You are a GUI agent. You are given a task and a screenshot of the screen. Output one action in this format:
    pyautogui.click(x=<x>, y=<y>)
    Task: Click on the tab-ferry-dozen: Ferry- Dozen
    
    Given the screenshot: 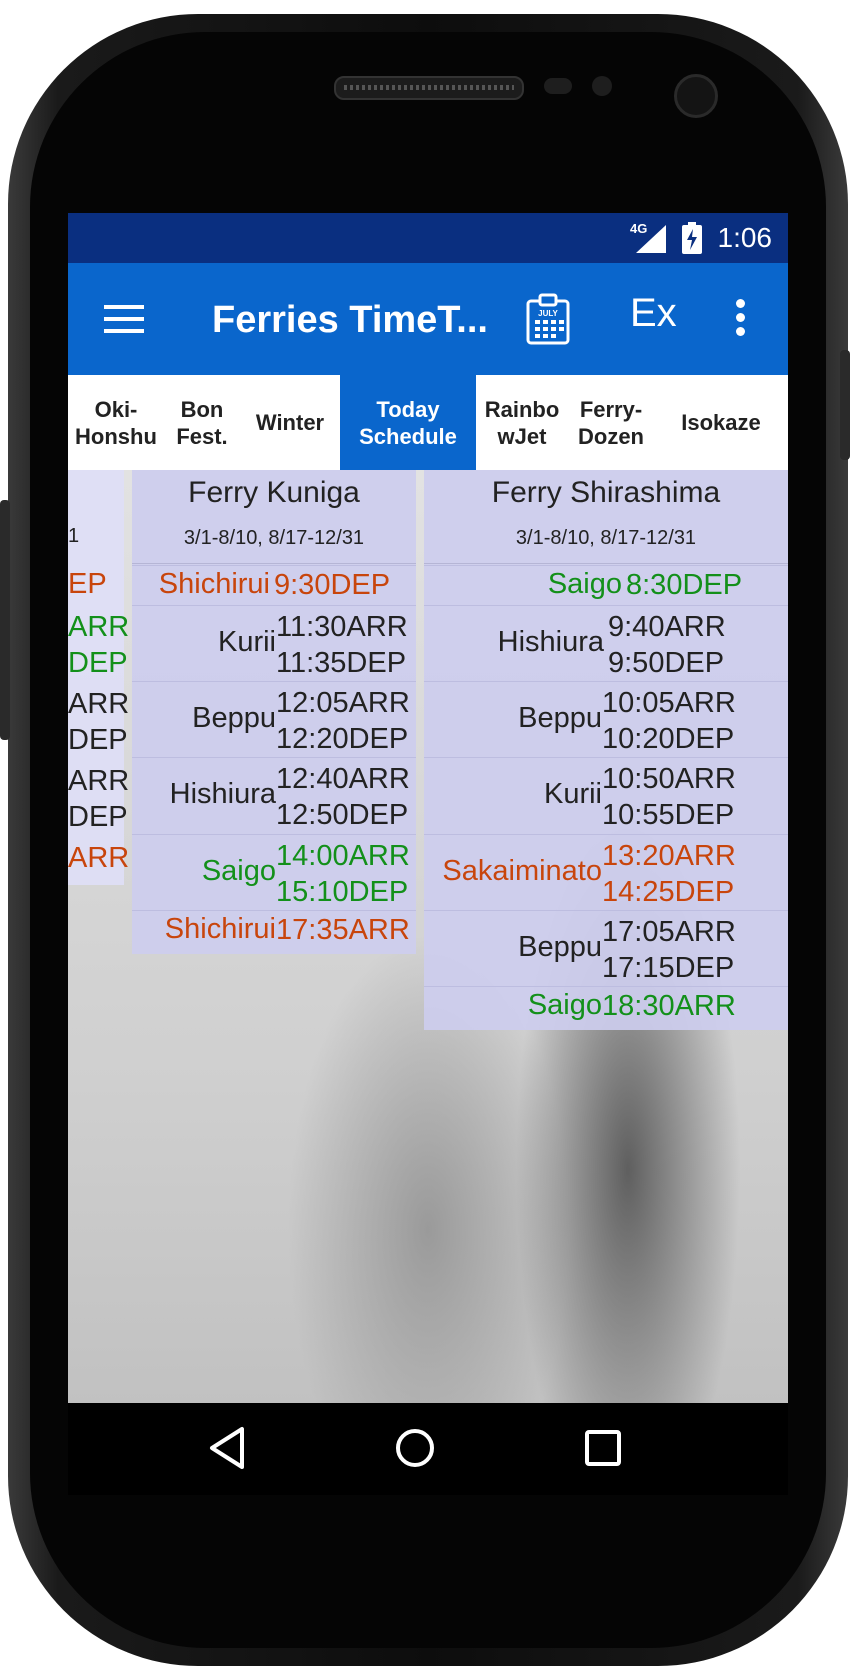 What is the action you would take?
    pyautogui.click(x=611, y=422)
    